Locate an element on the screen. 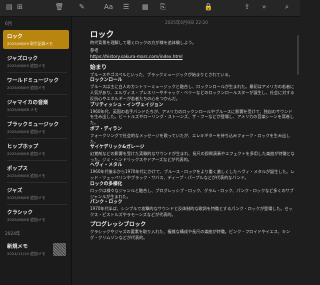 The height and width of the screenshot is (285, 320). note-item-title: ジャズロック is located at coordinates (22, 59).